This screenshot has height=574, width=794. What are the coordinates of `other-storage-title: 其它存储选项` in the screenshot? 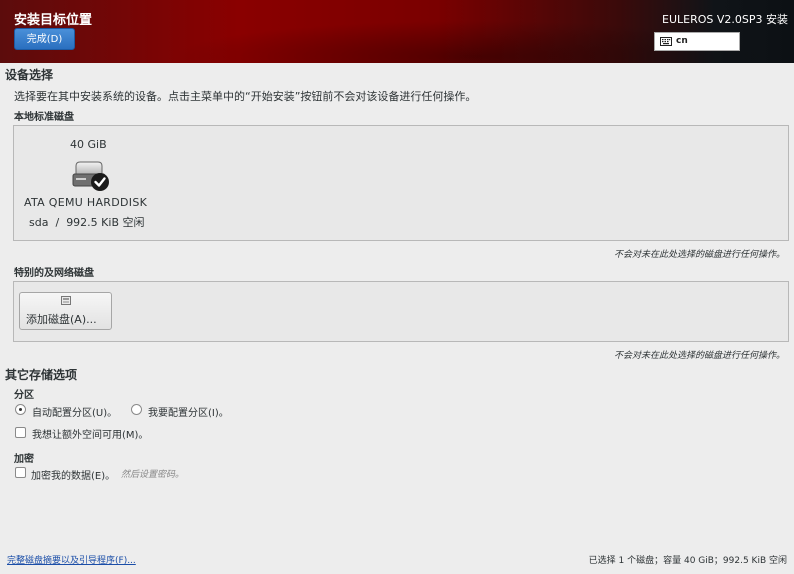 It's located at (41, 375).